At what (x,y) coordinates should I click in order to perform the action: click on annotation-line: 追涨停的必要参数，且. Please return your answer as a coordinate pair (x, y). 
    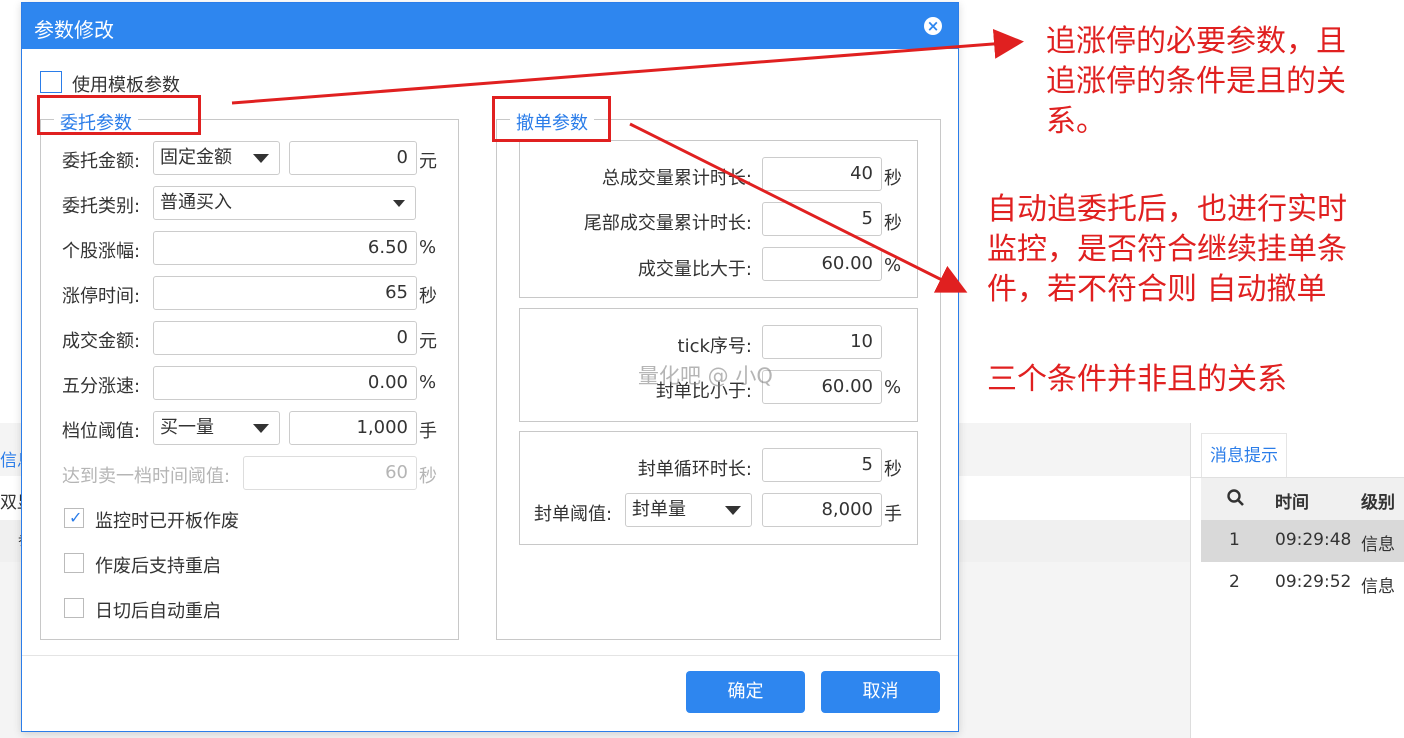
    Looking at the image, I should click on (1196, 41).